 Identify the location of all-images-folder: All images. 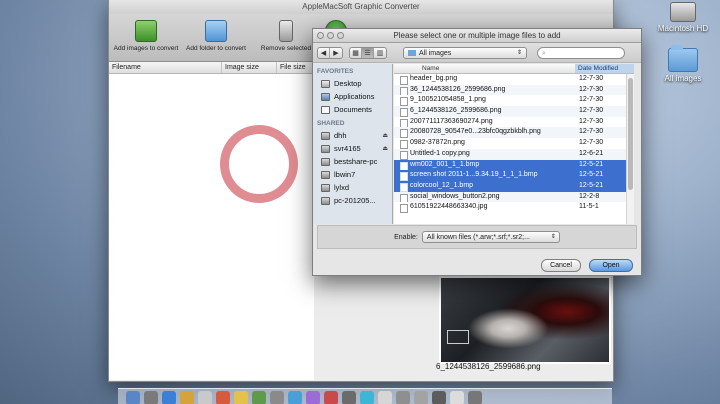
(683, 64).